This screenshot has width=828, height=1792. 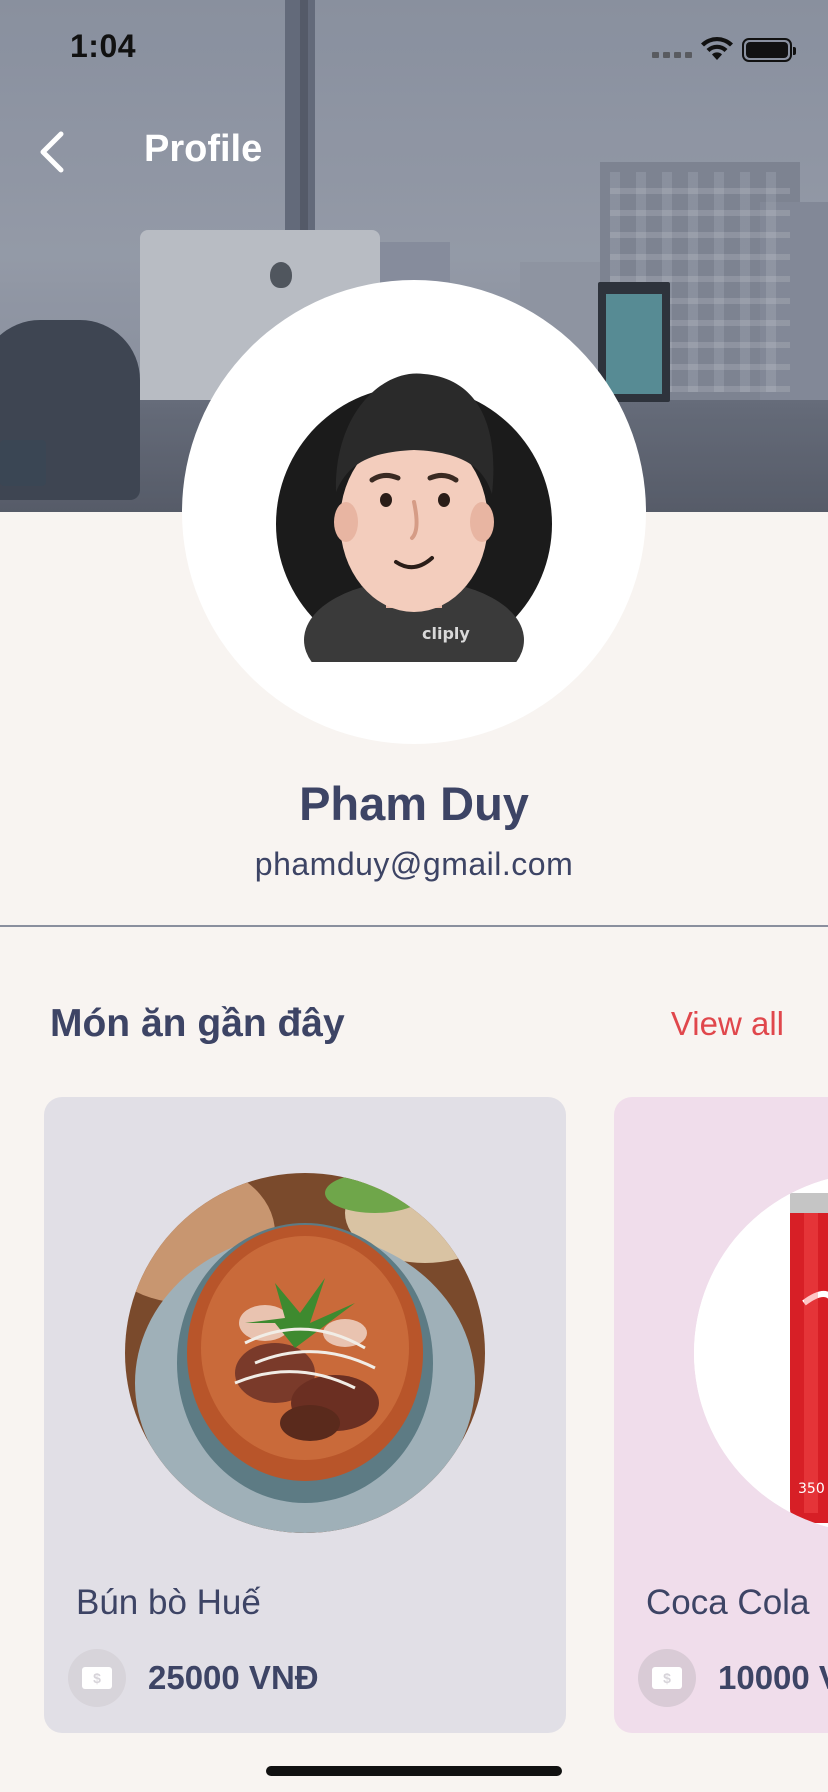 What do you see at coordinates (727, 1024) in the screenshot?
I see `view-all-link: View all` at bounding box center [727, 1024].